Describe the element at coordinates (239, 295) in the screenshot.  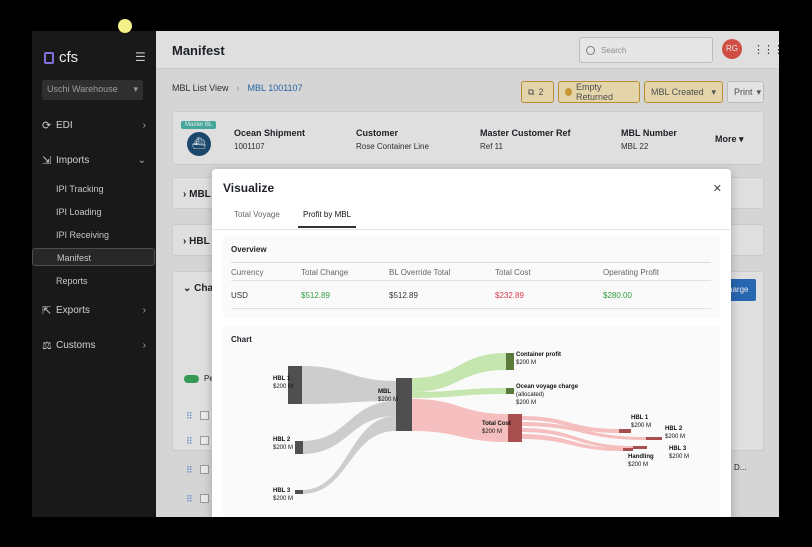
I see `table-cell-currency: USD` at that location.